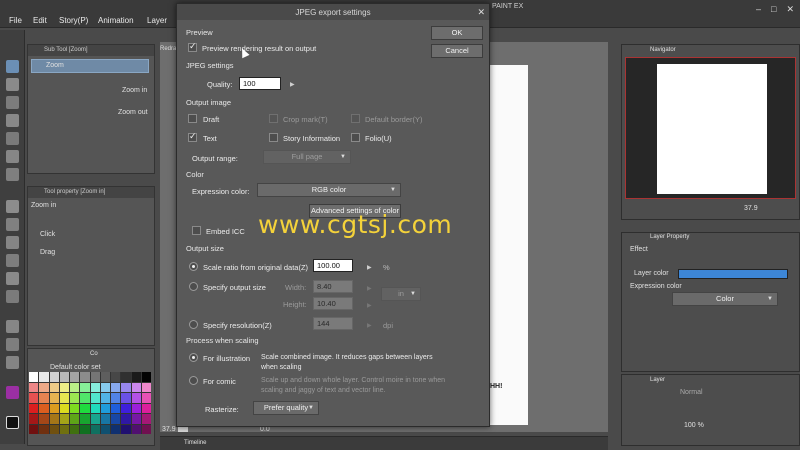 Image resolution: width=800 pixels, height=450 pixels. Describe the element at coordinates (12, 102) in the screenshot. I see `hand-tool-icon` at that location.